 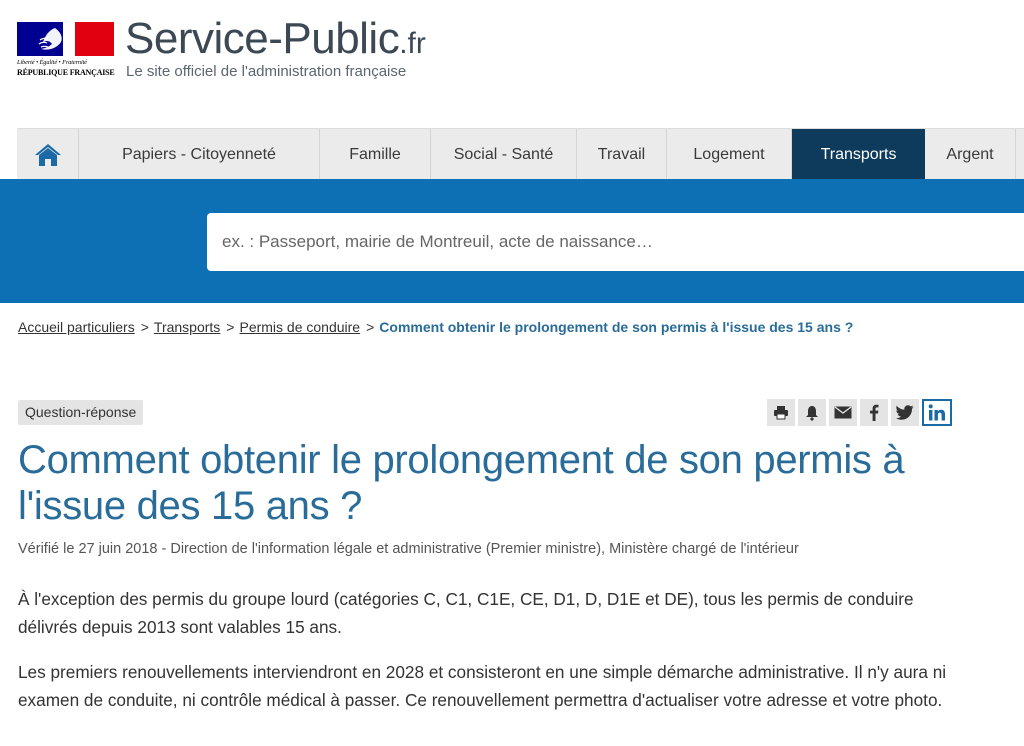 I want to click on print-button, so click(x=781, y=412).